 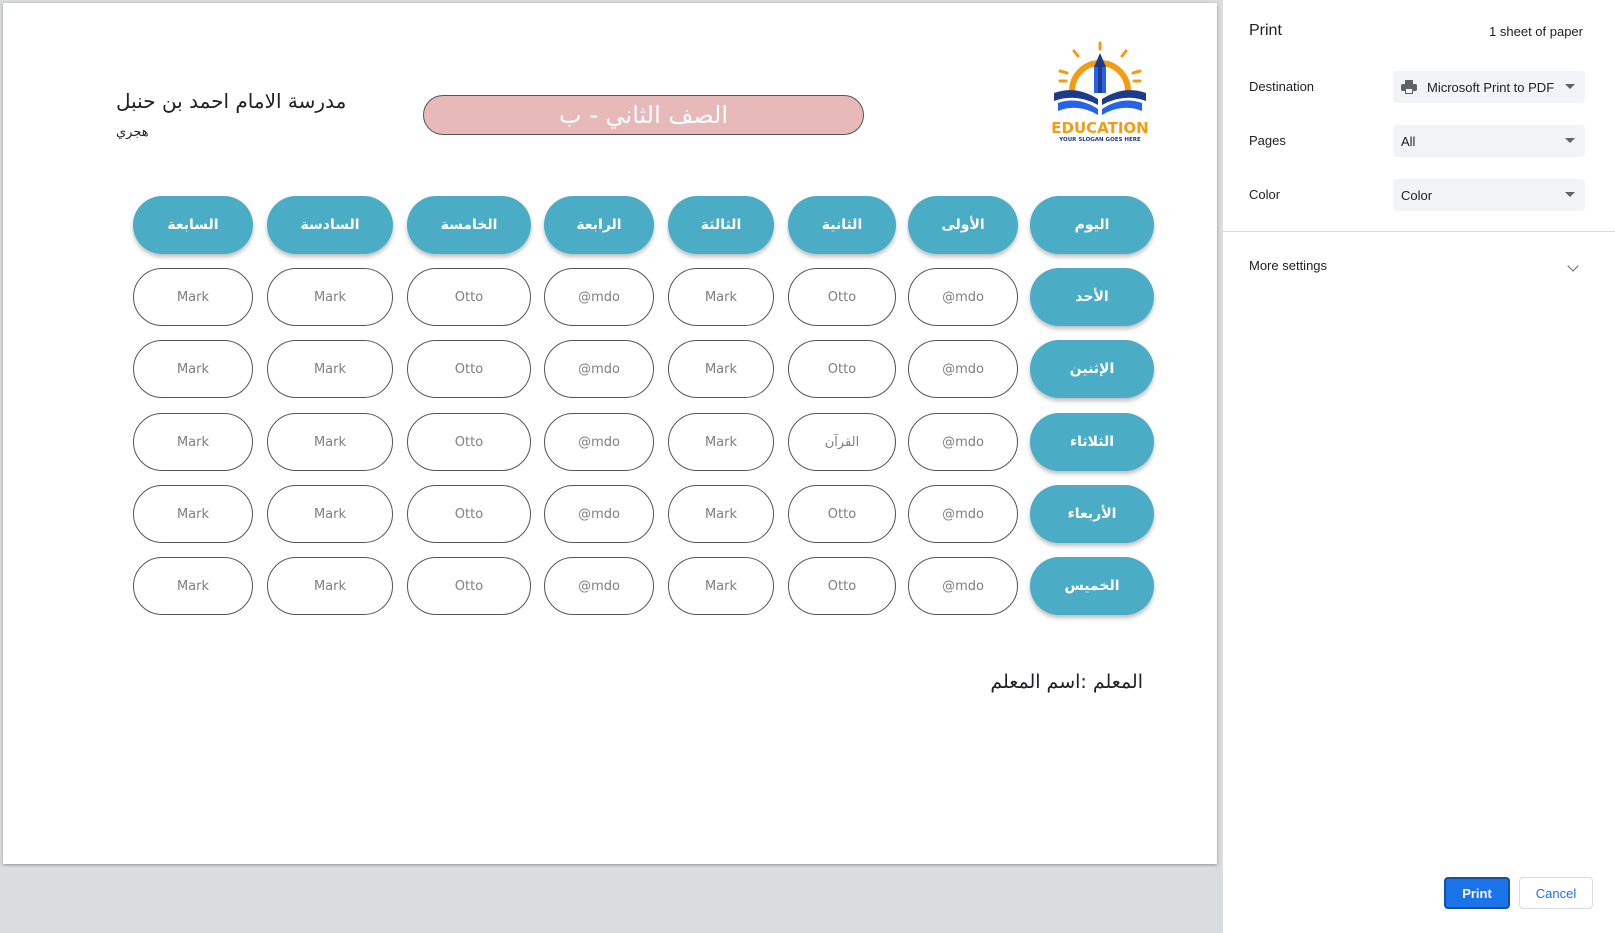 I want to click on schedule-header-cell: الثانية, so click(x=842, y=225).